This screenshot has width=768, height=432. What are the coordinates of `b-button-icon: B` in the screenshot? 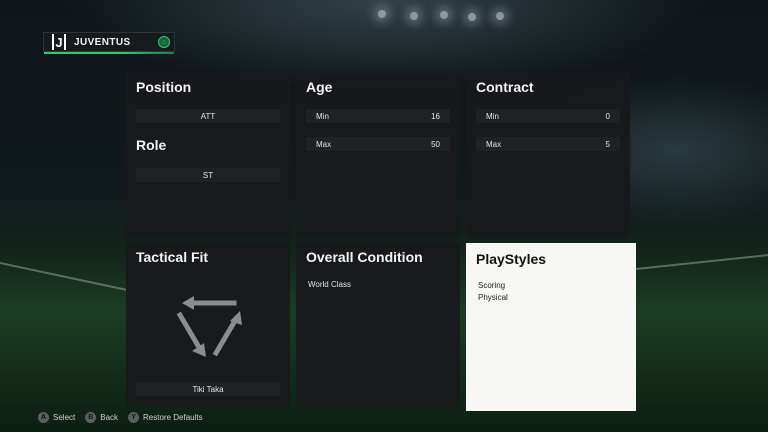 It's located at (91, 417).